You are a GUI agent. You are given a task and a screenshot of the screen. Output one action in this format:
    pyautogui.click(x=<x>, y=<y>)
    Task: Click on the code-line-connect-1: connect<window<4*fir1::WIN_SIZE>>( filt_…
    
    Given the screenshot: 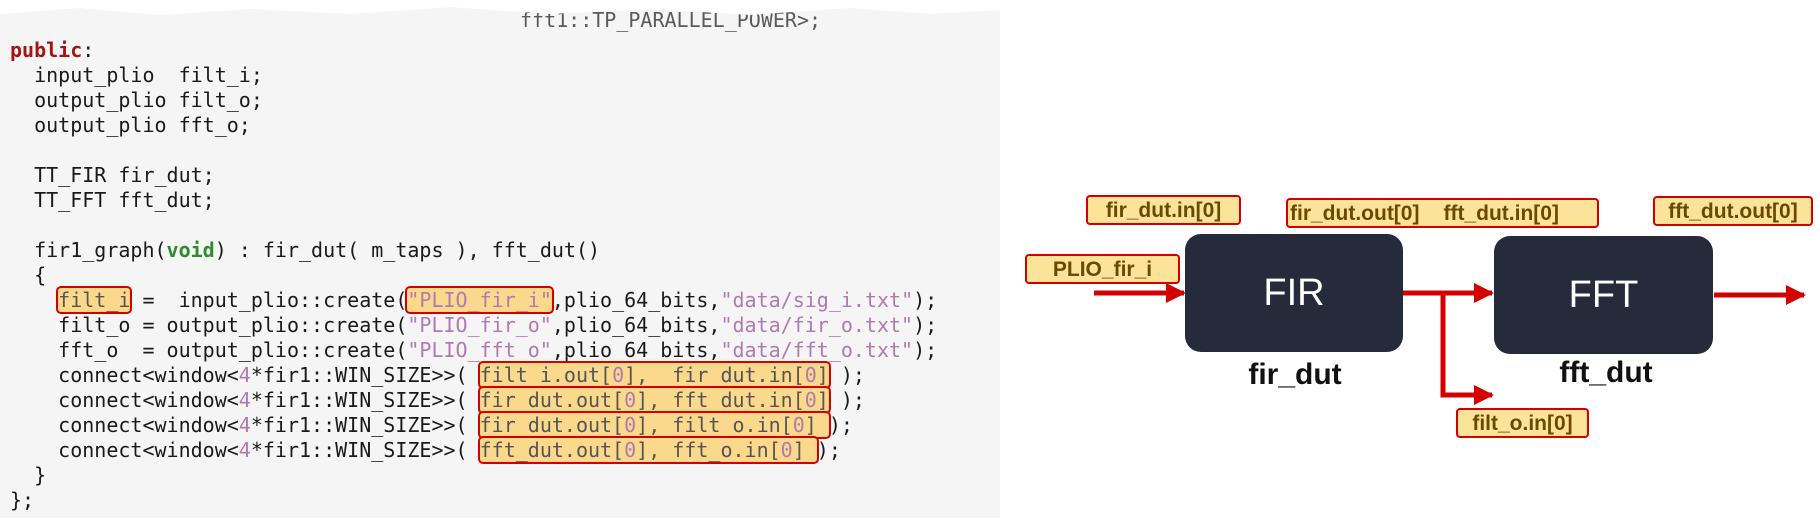 What is the action you would take?
    pyautogui.click(x=437, y=375)
    